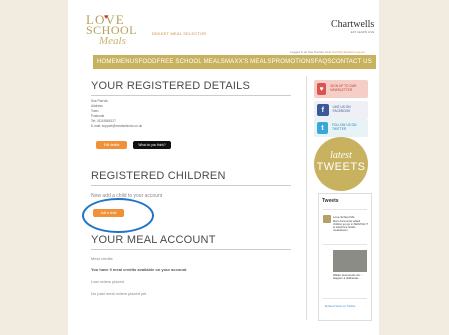 This screenshot has width=449, height=335. I want to click on meal-credits-label: Meal credits, so click(102, 258).